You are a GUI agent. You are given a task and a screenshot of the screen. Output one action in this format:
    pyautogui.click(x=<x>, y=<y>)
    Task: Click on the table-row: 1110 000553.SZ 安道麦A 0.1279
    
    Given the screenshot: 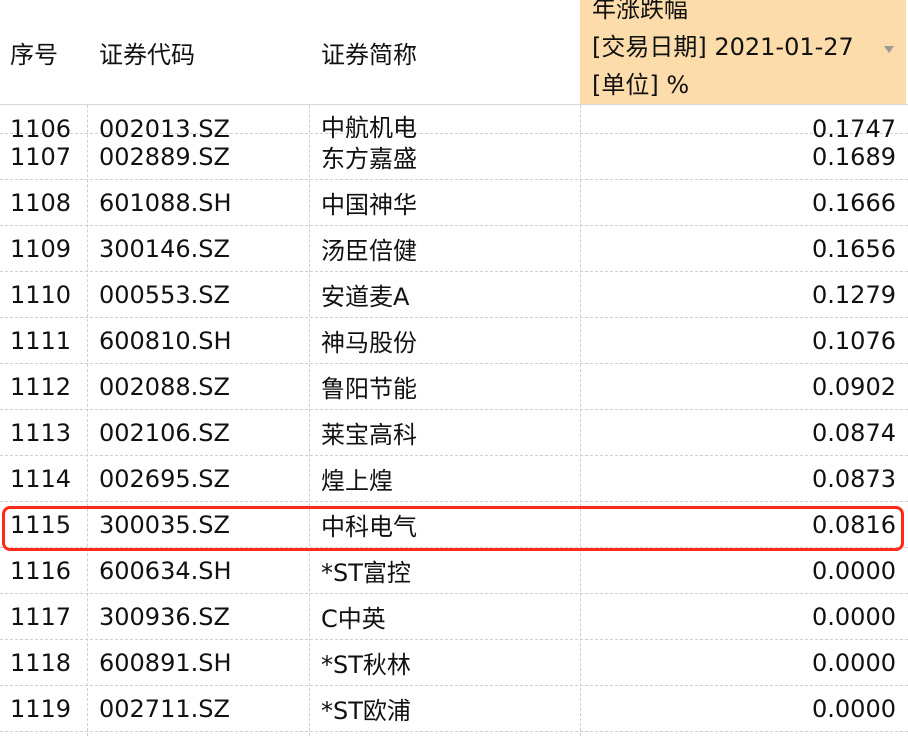 What is the action you would take?
    pyautogui.click(x=454, y=295)
    